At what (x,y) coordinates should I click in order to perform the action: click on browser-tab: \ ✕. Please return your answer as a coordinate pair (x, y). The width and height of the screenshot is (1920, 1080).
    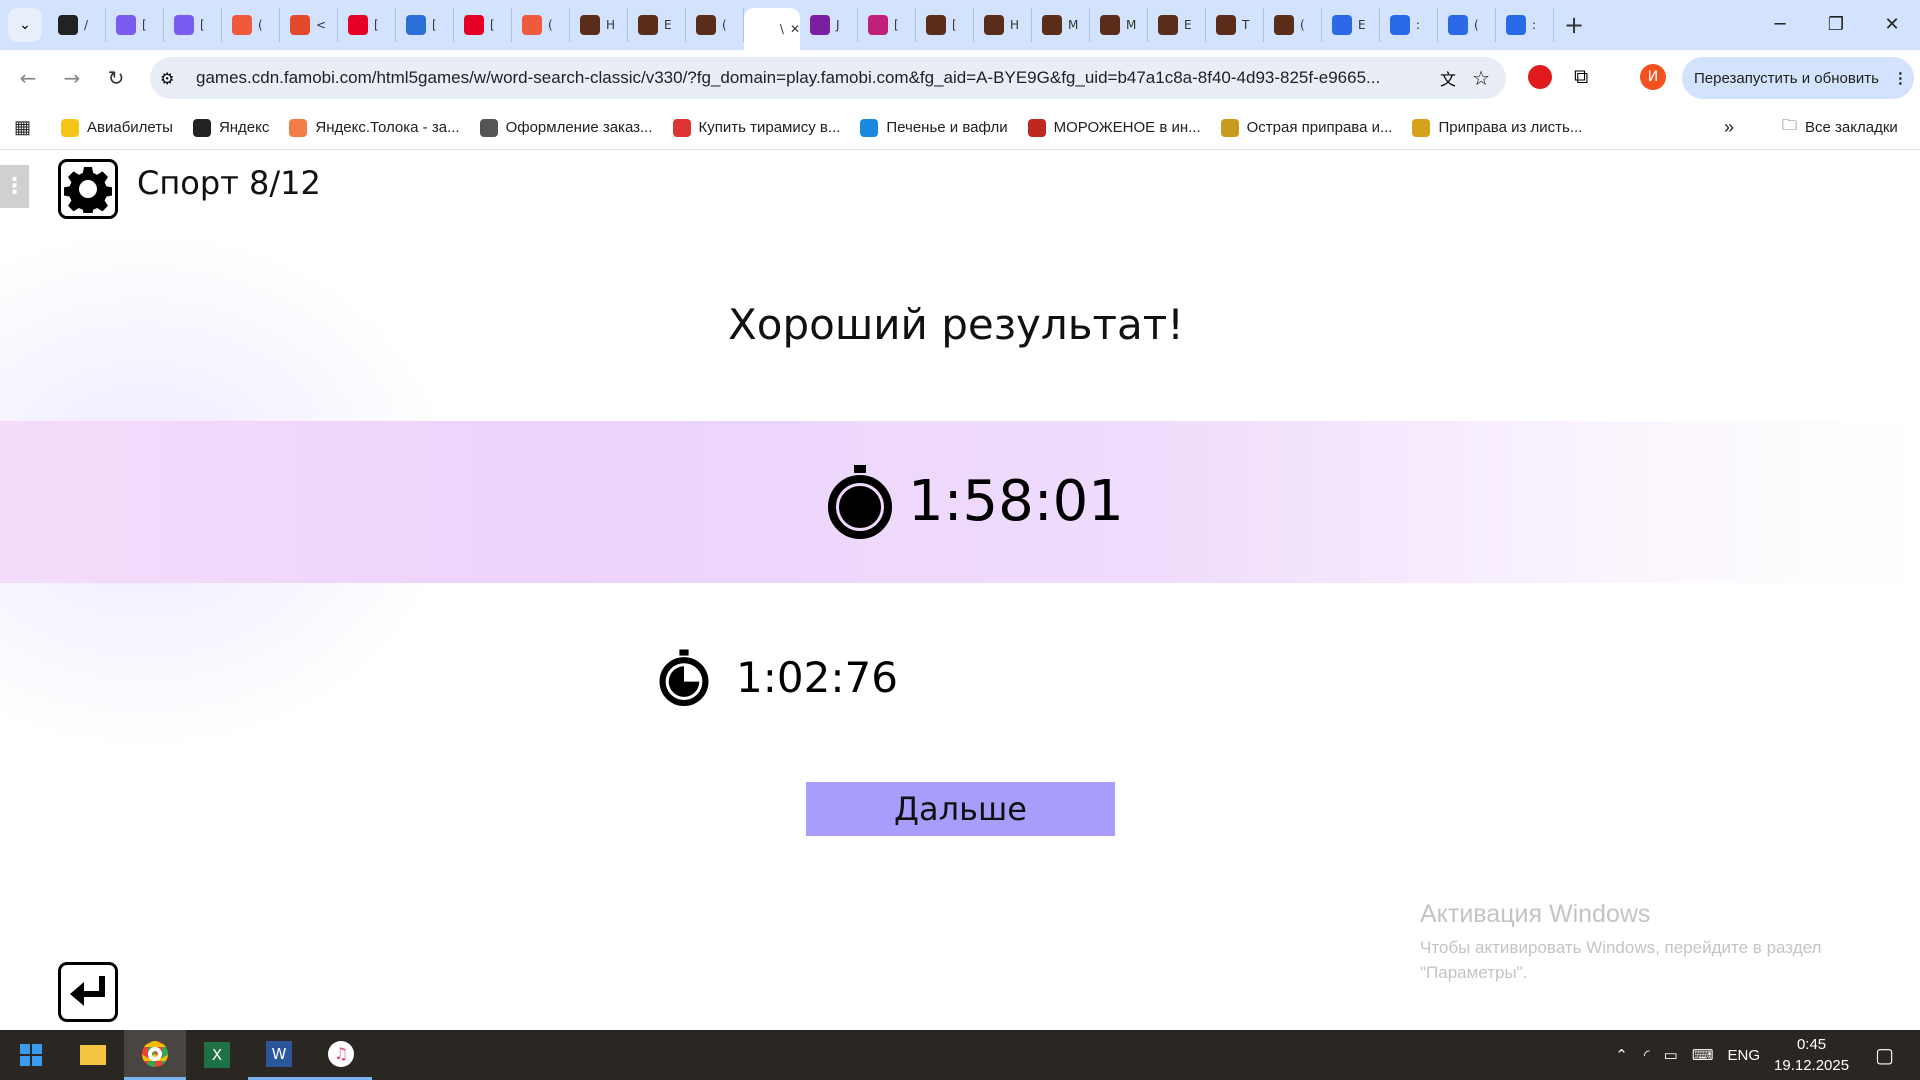
    Looking at the image, I should click on (772, 29).